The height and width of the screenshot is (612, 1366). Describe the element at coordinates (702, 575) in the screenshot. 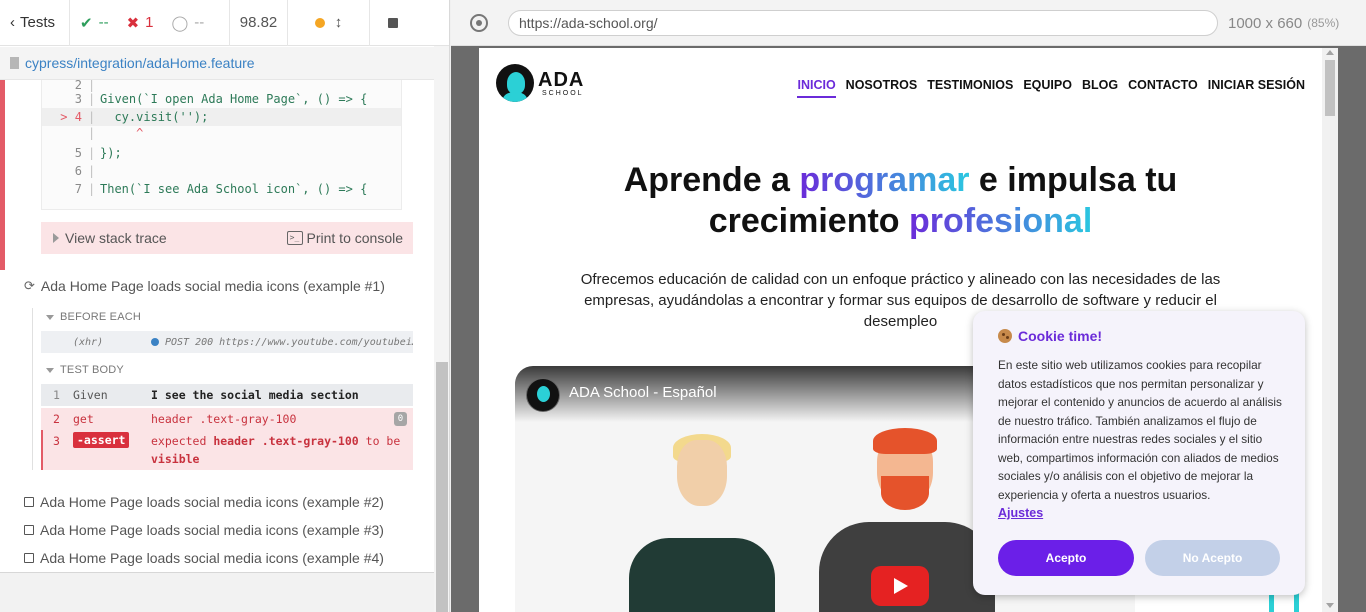

I see `video-character-body` at that location.